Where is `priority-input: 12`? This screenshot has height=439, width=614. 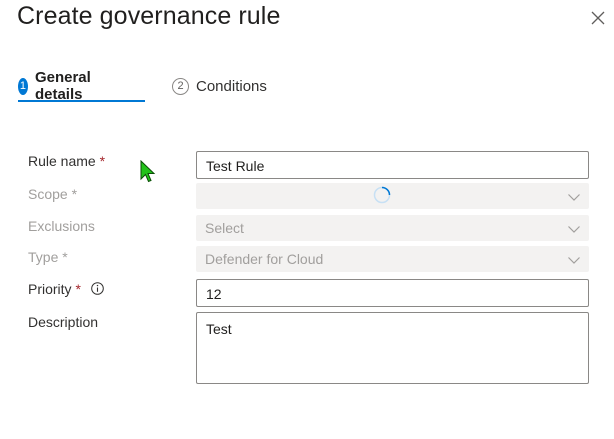
priority-input: 12 is located at coordinates (392, 293).